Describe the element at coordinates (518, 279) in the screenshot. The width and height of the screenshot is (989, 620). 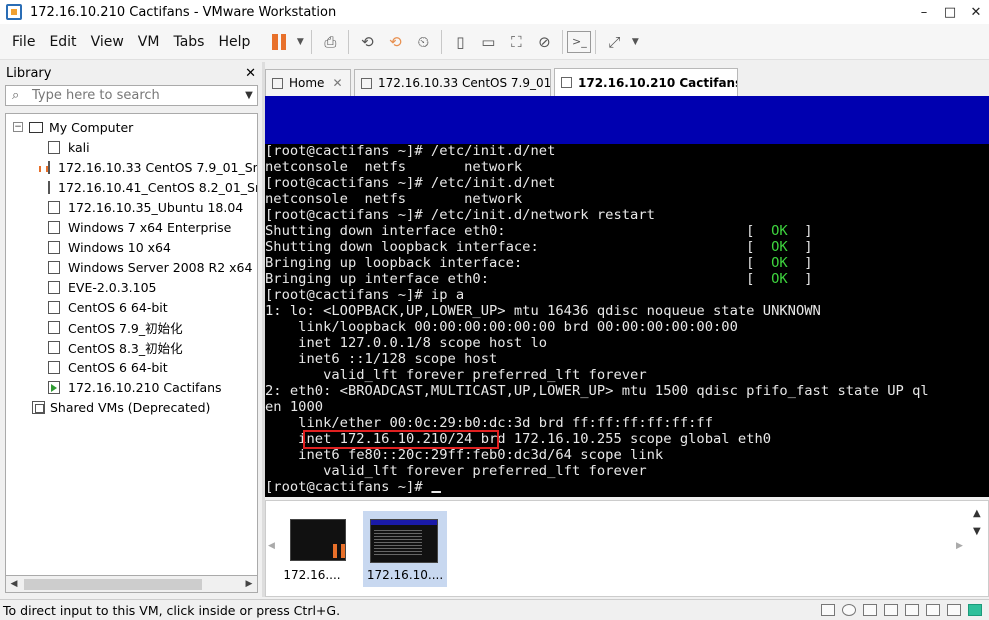
I see `terminal-line-text: Bringing up interface eth0: [` at that location.